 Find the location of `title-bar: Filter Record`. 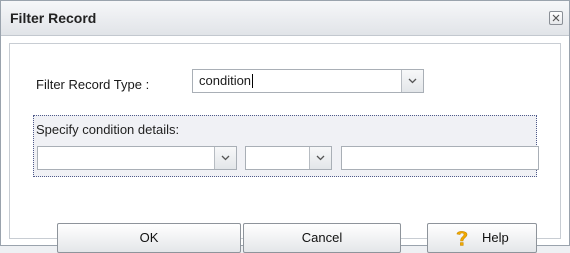

title-bar: Filter Record is located at coordinates (285, 18).